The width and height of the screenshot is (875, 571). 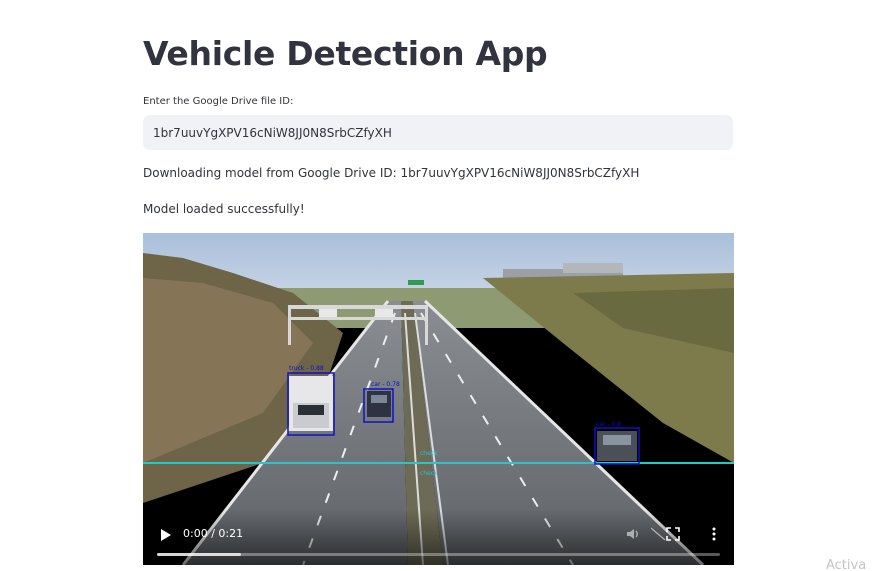 What do you see at coordinates (438, 132) in the screenshot?
I see `file-id-input` at bounding box center [438, 132].